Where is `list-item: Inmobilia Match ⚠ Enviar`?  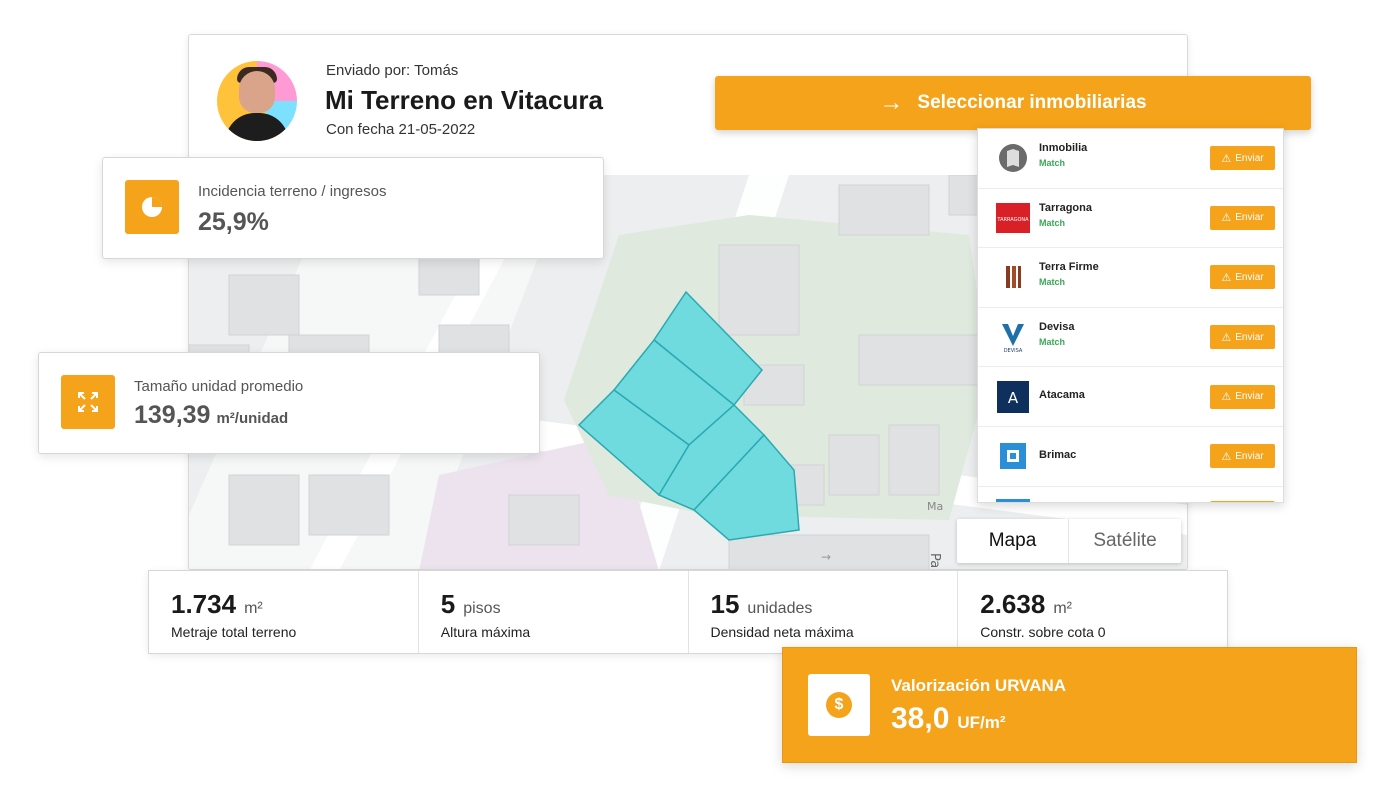 list-item: Inmobilia Match ⚠ Enviar is located at coordinates (1130, 159).